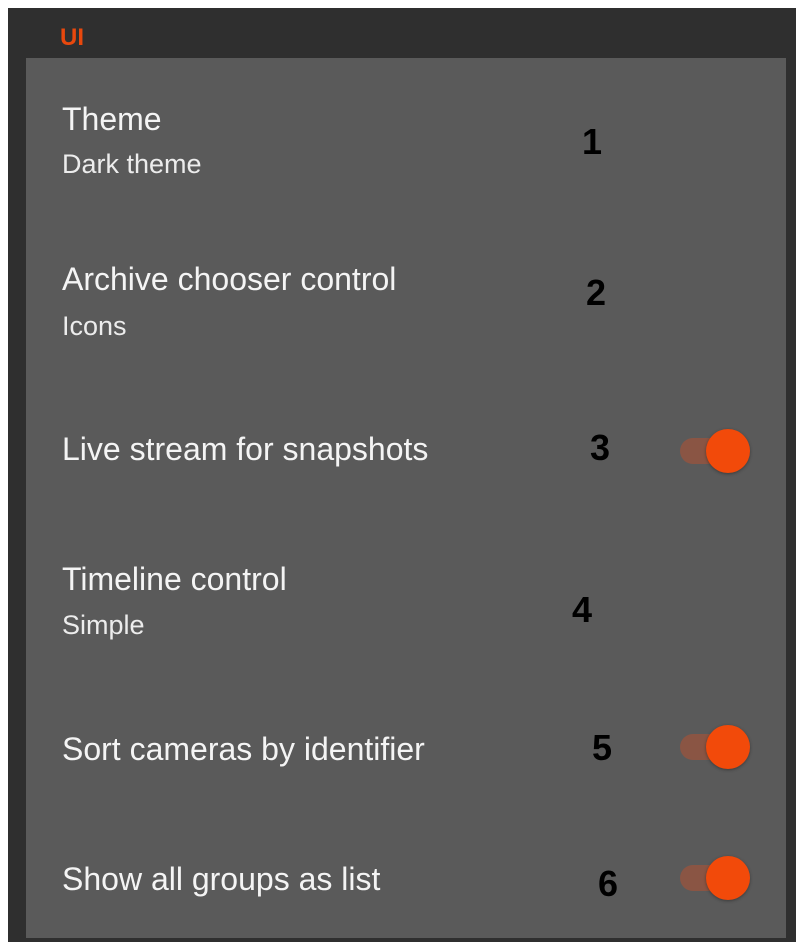 The image size is (797, 946). I want to click on annotation-marker: 5, so click(602, 747).